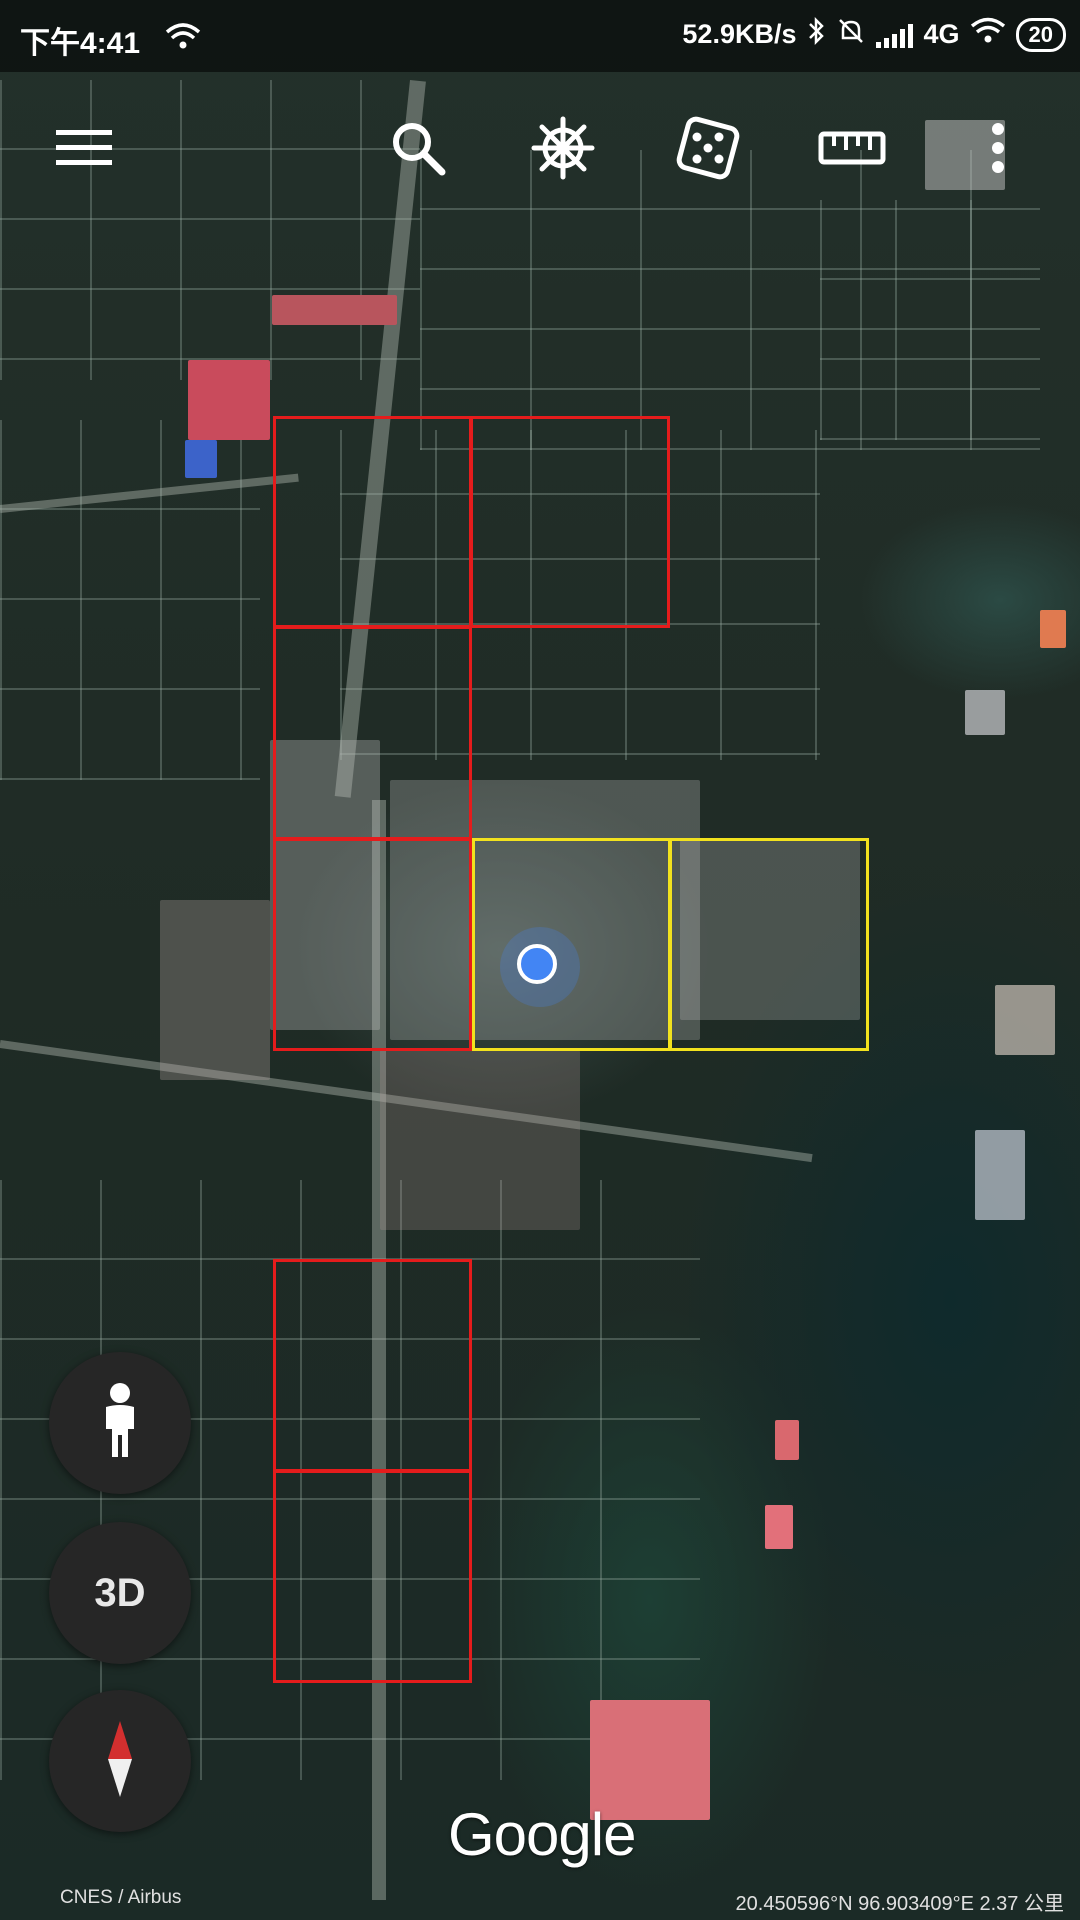  Describe the element at coordinates (895, 35) in the screenshot. I see `signal-bars-icon` at that location.